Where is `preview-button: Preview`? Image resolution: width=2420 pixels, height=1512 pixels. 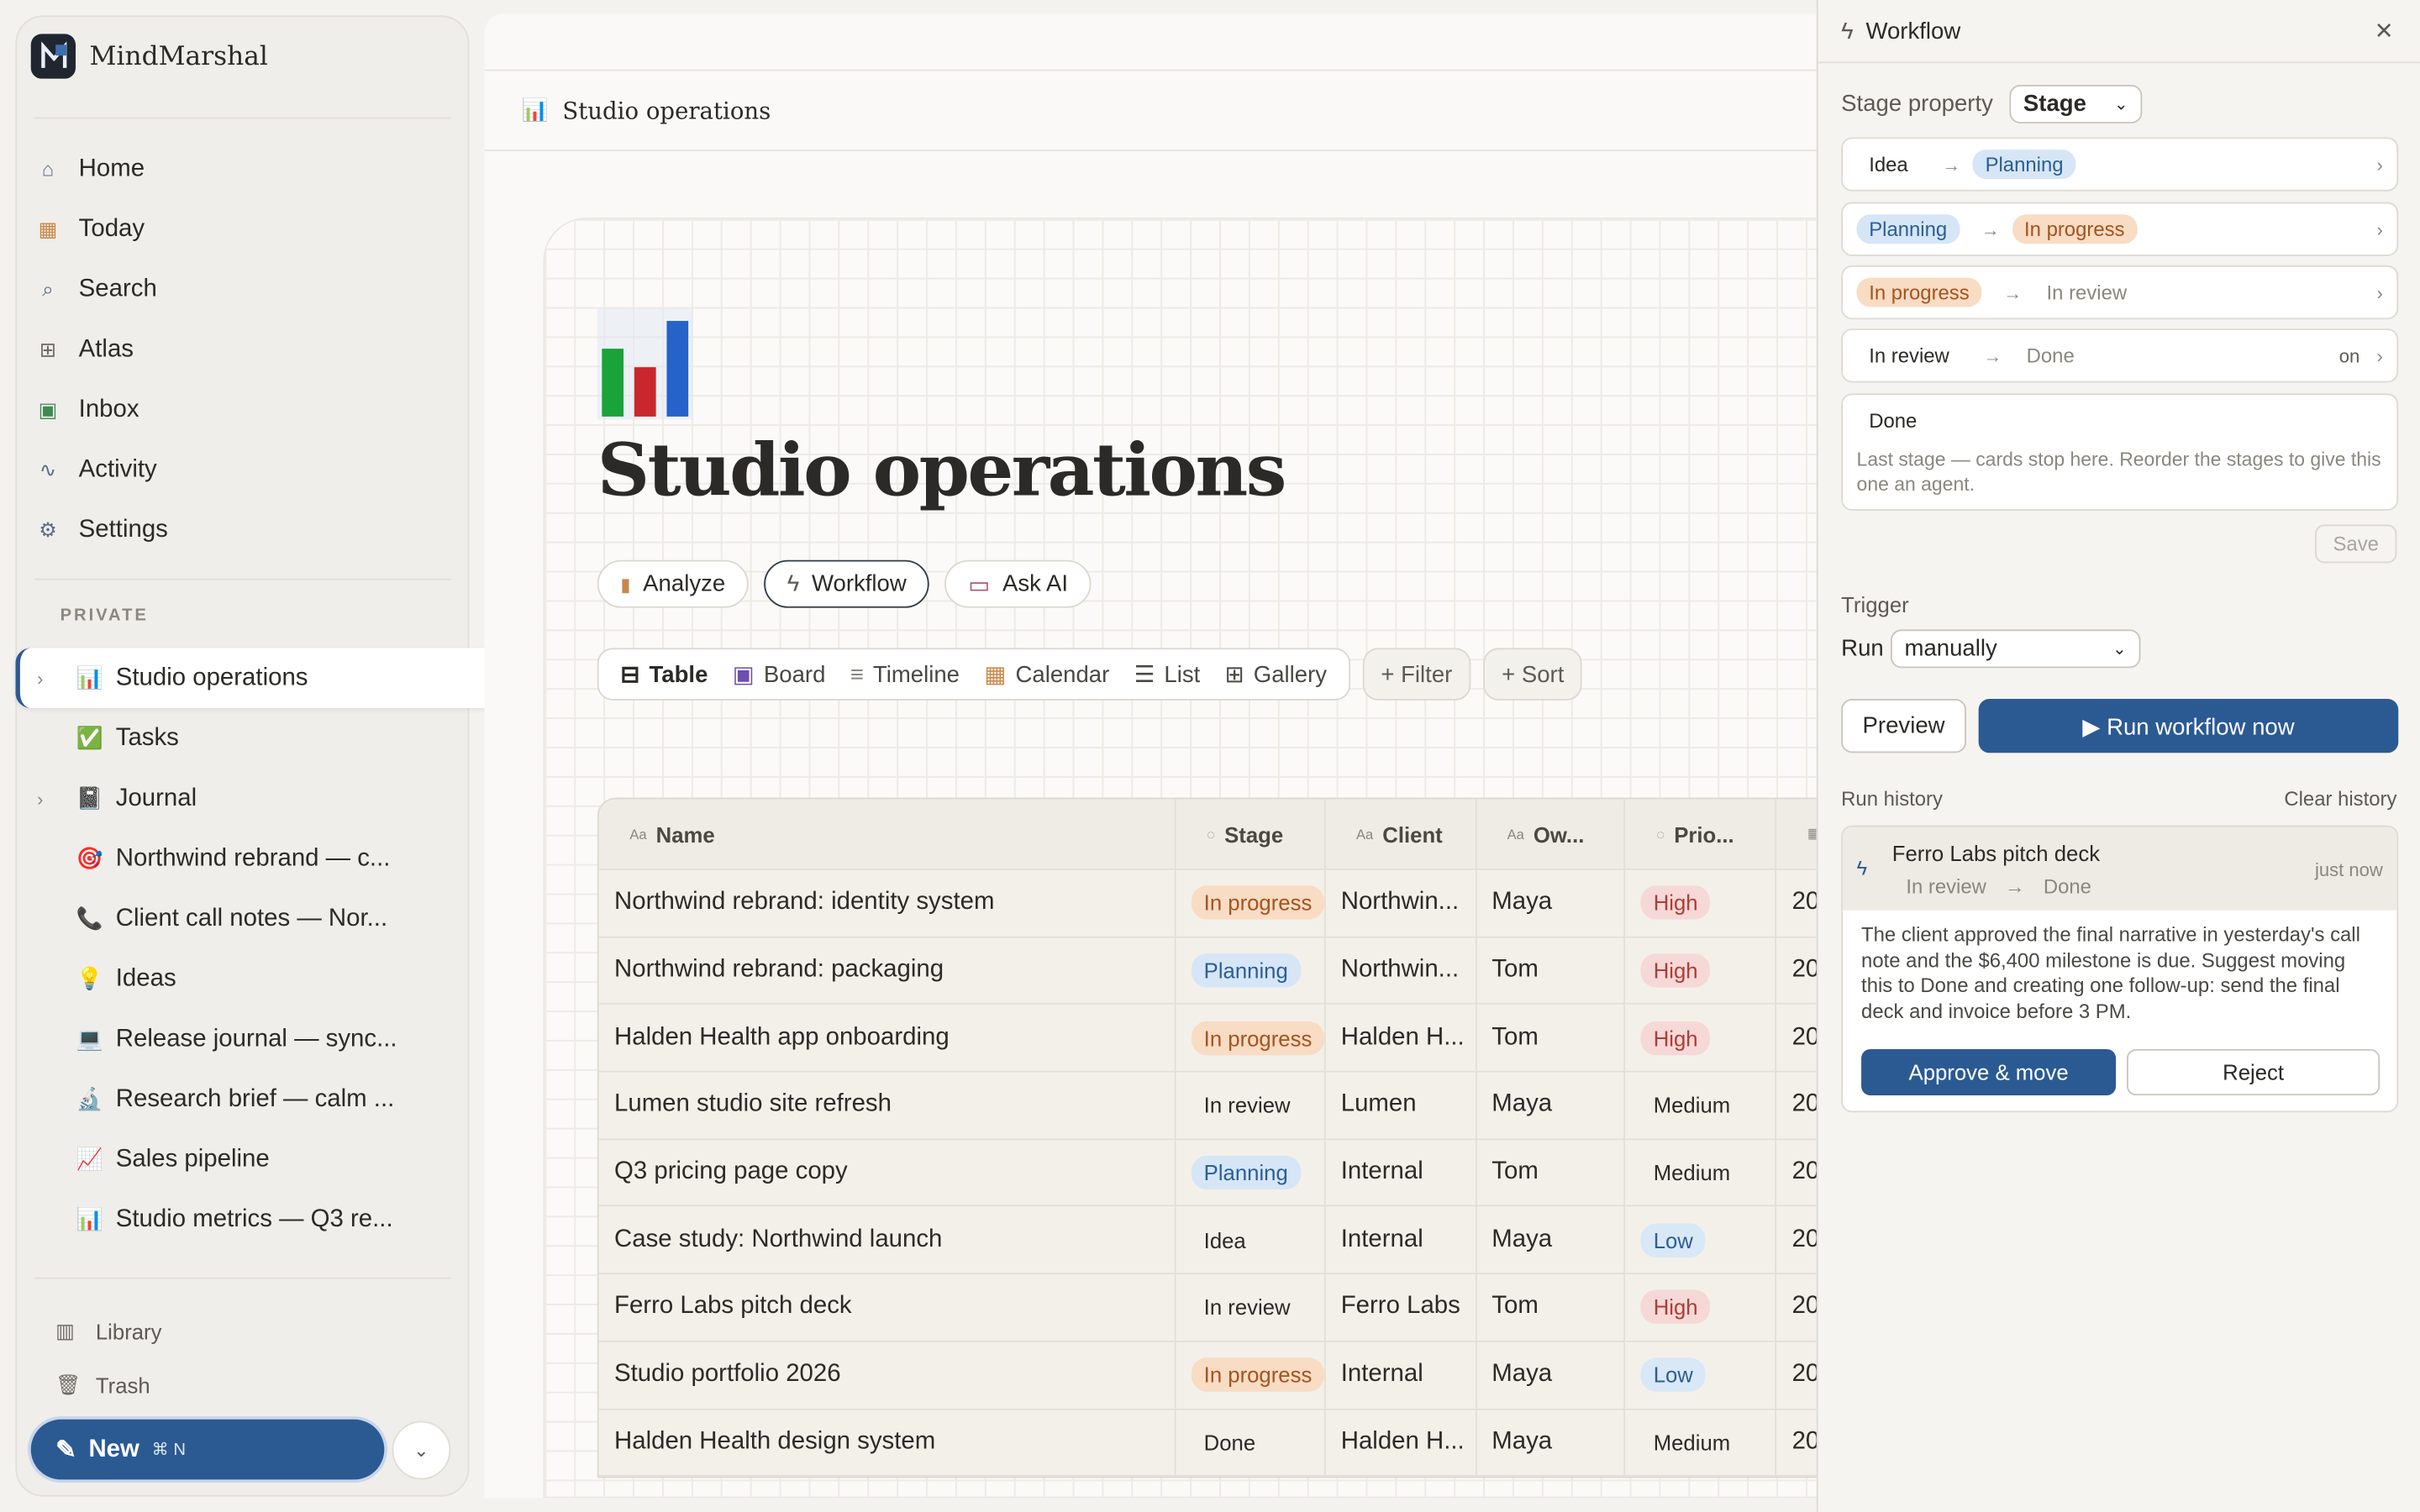
preview-button: Preview is located at coordinates (1904, 726).